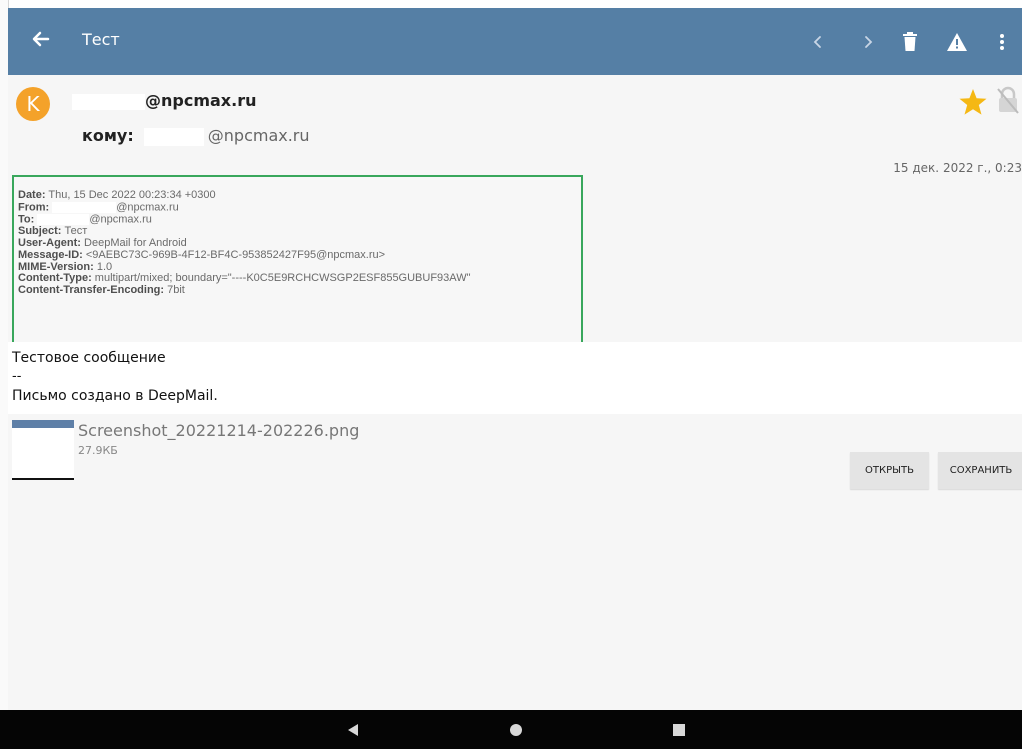 This screenshot has width=1022, height=749. I want to click on back-arrow-icon, so click(41, 39).